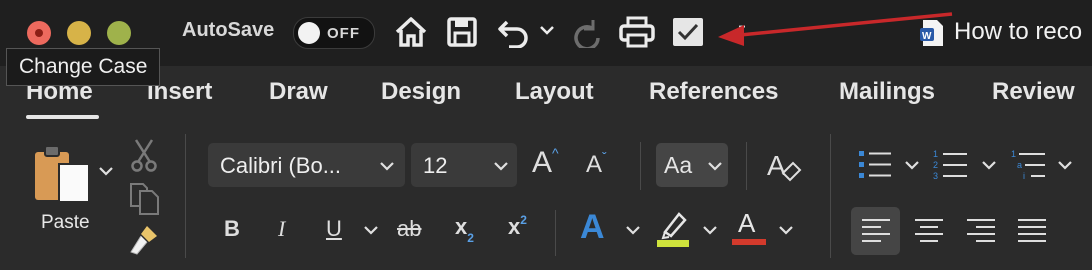 This screenshot has width=1092, height=270. I want to click on font-color-label: A, so click(747, 223).